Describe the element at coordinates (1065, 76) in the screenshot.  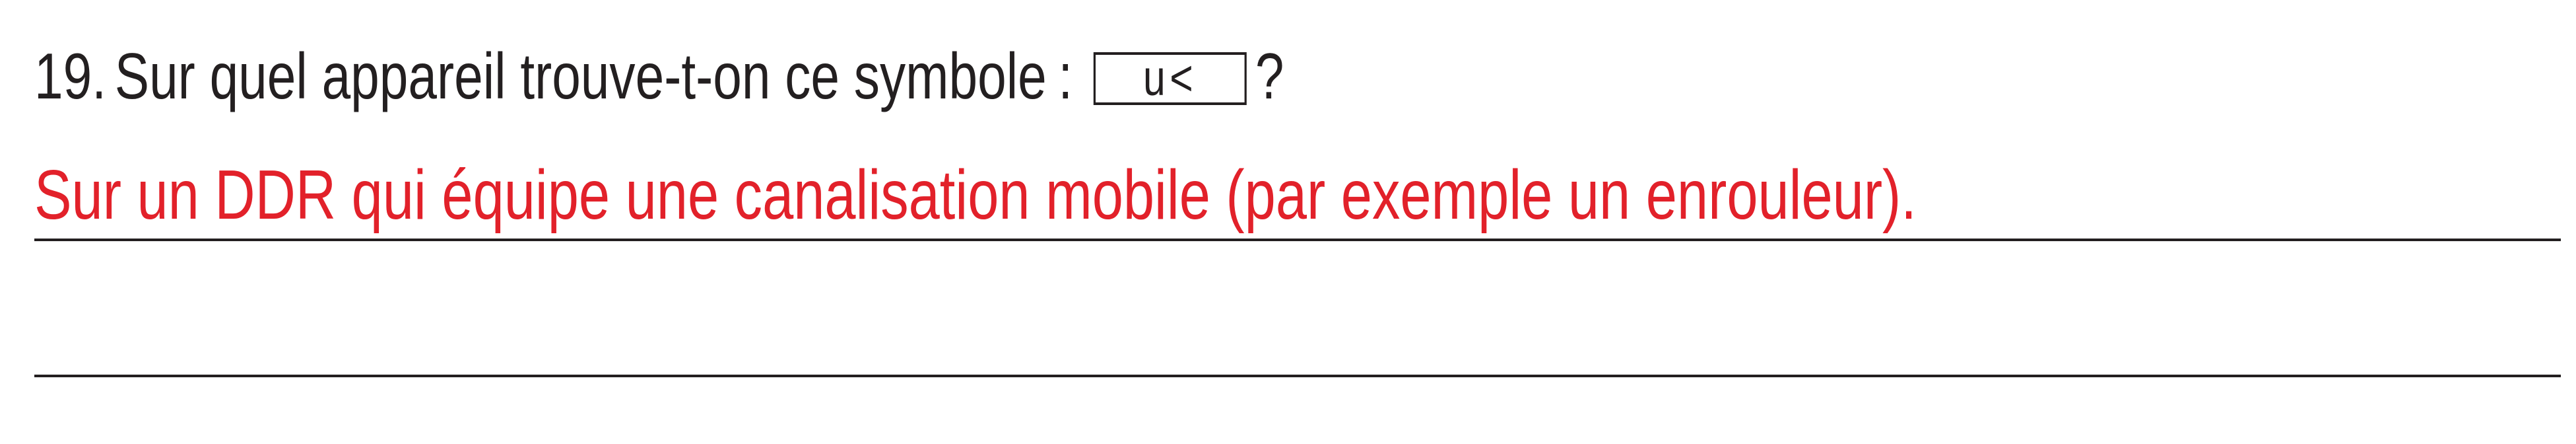
I see `question-colon: :` at that location.